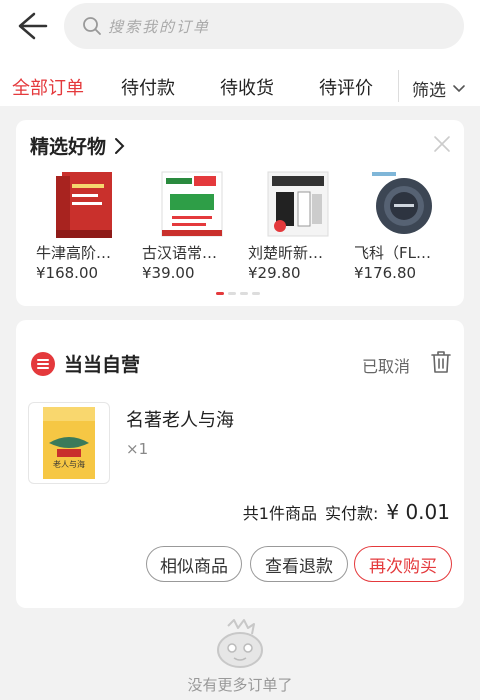 This screenshot has height=700, width=480. I want to click on product-item: 飞科（FL… ¥176.80, so click(404, 226).